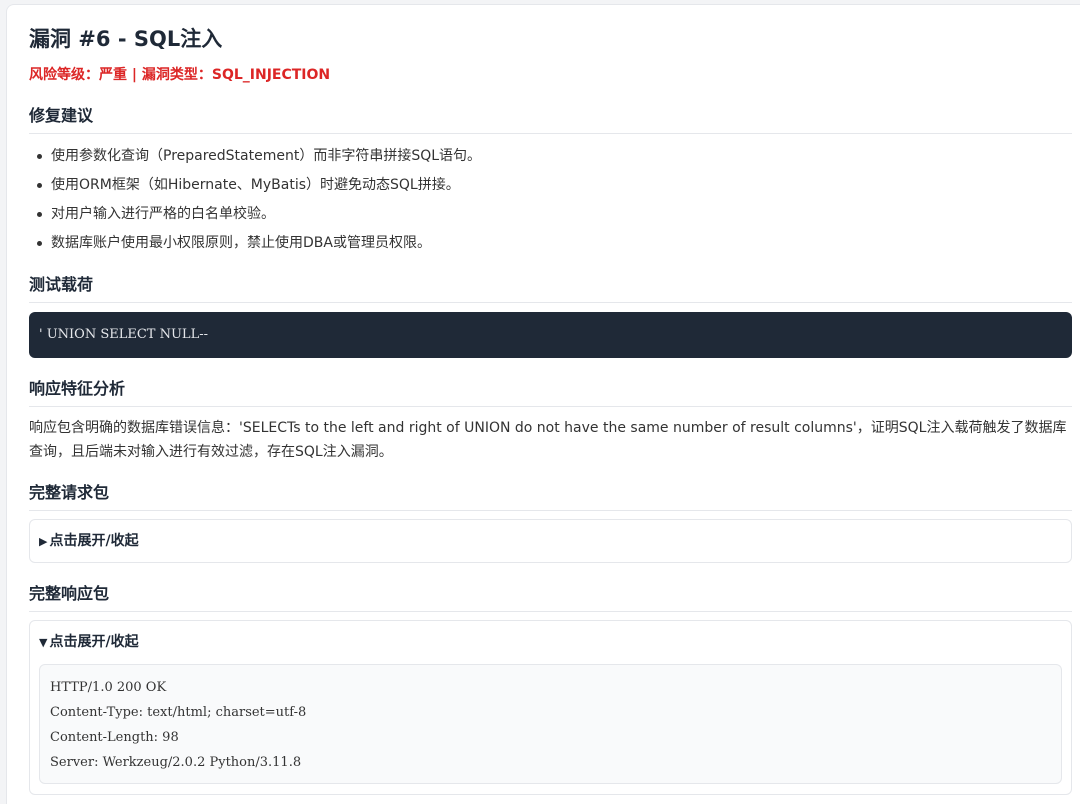  What do you see at coordinates (94, 541) in the screenshot?
I see `request-toggle-label: 点击展开/收起` at bounding box center [94, 541].